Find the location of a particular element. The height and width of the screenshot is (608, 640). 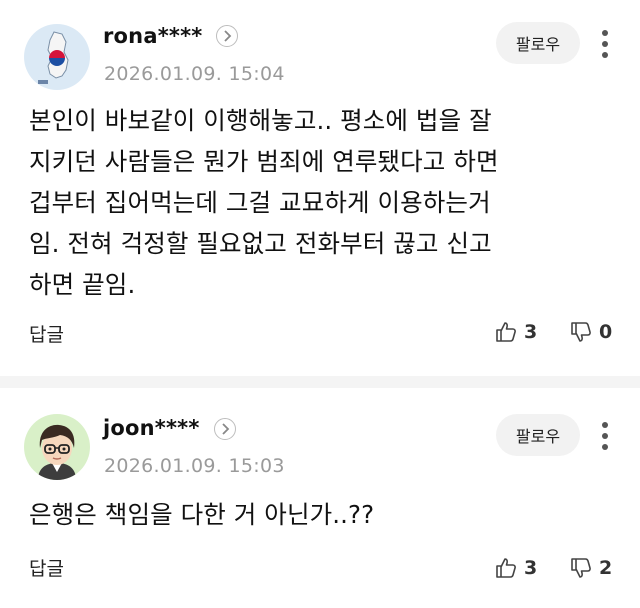

dislike-button: 2 is located at coordinates (590, 568).